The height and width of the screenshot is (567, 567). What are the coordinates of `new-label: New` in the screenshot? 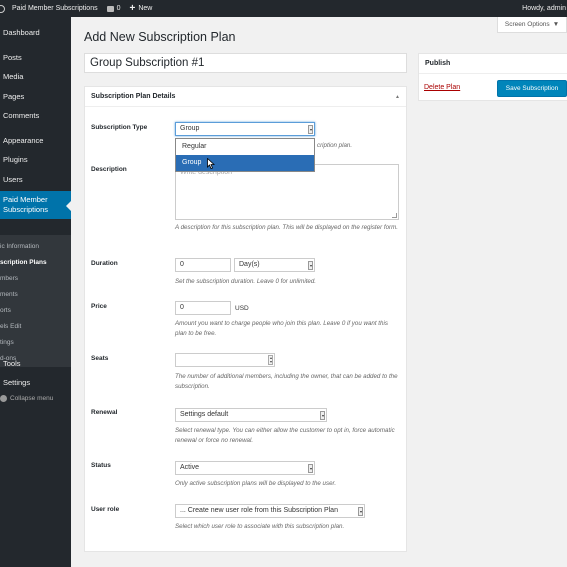 It's located at (145, 8).